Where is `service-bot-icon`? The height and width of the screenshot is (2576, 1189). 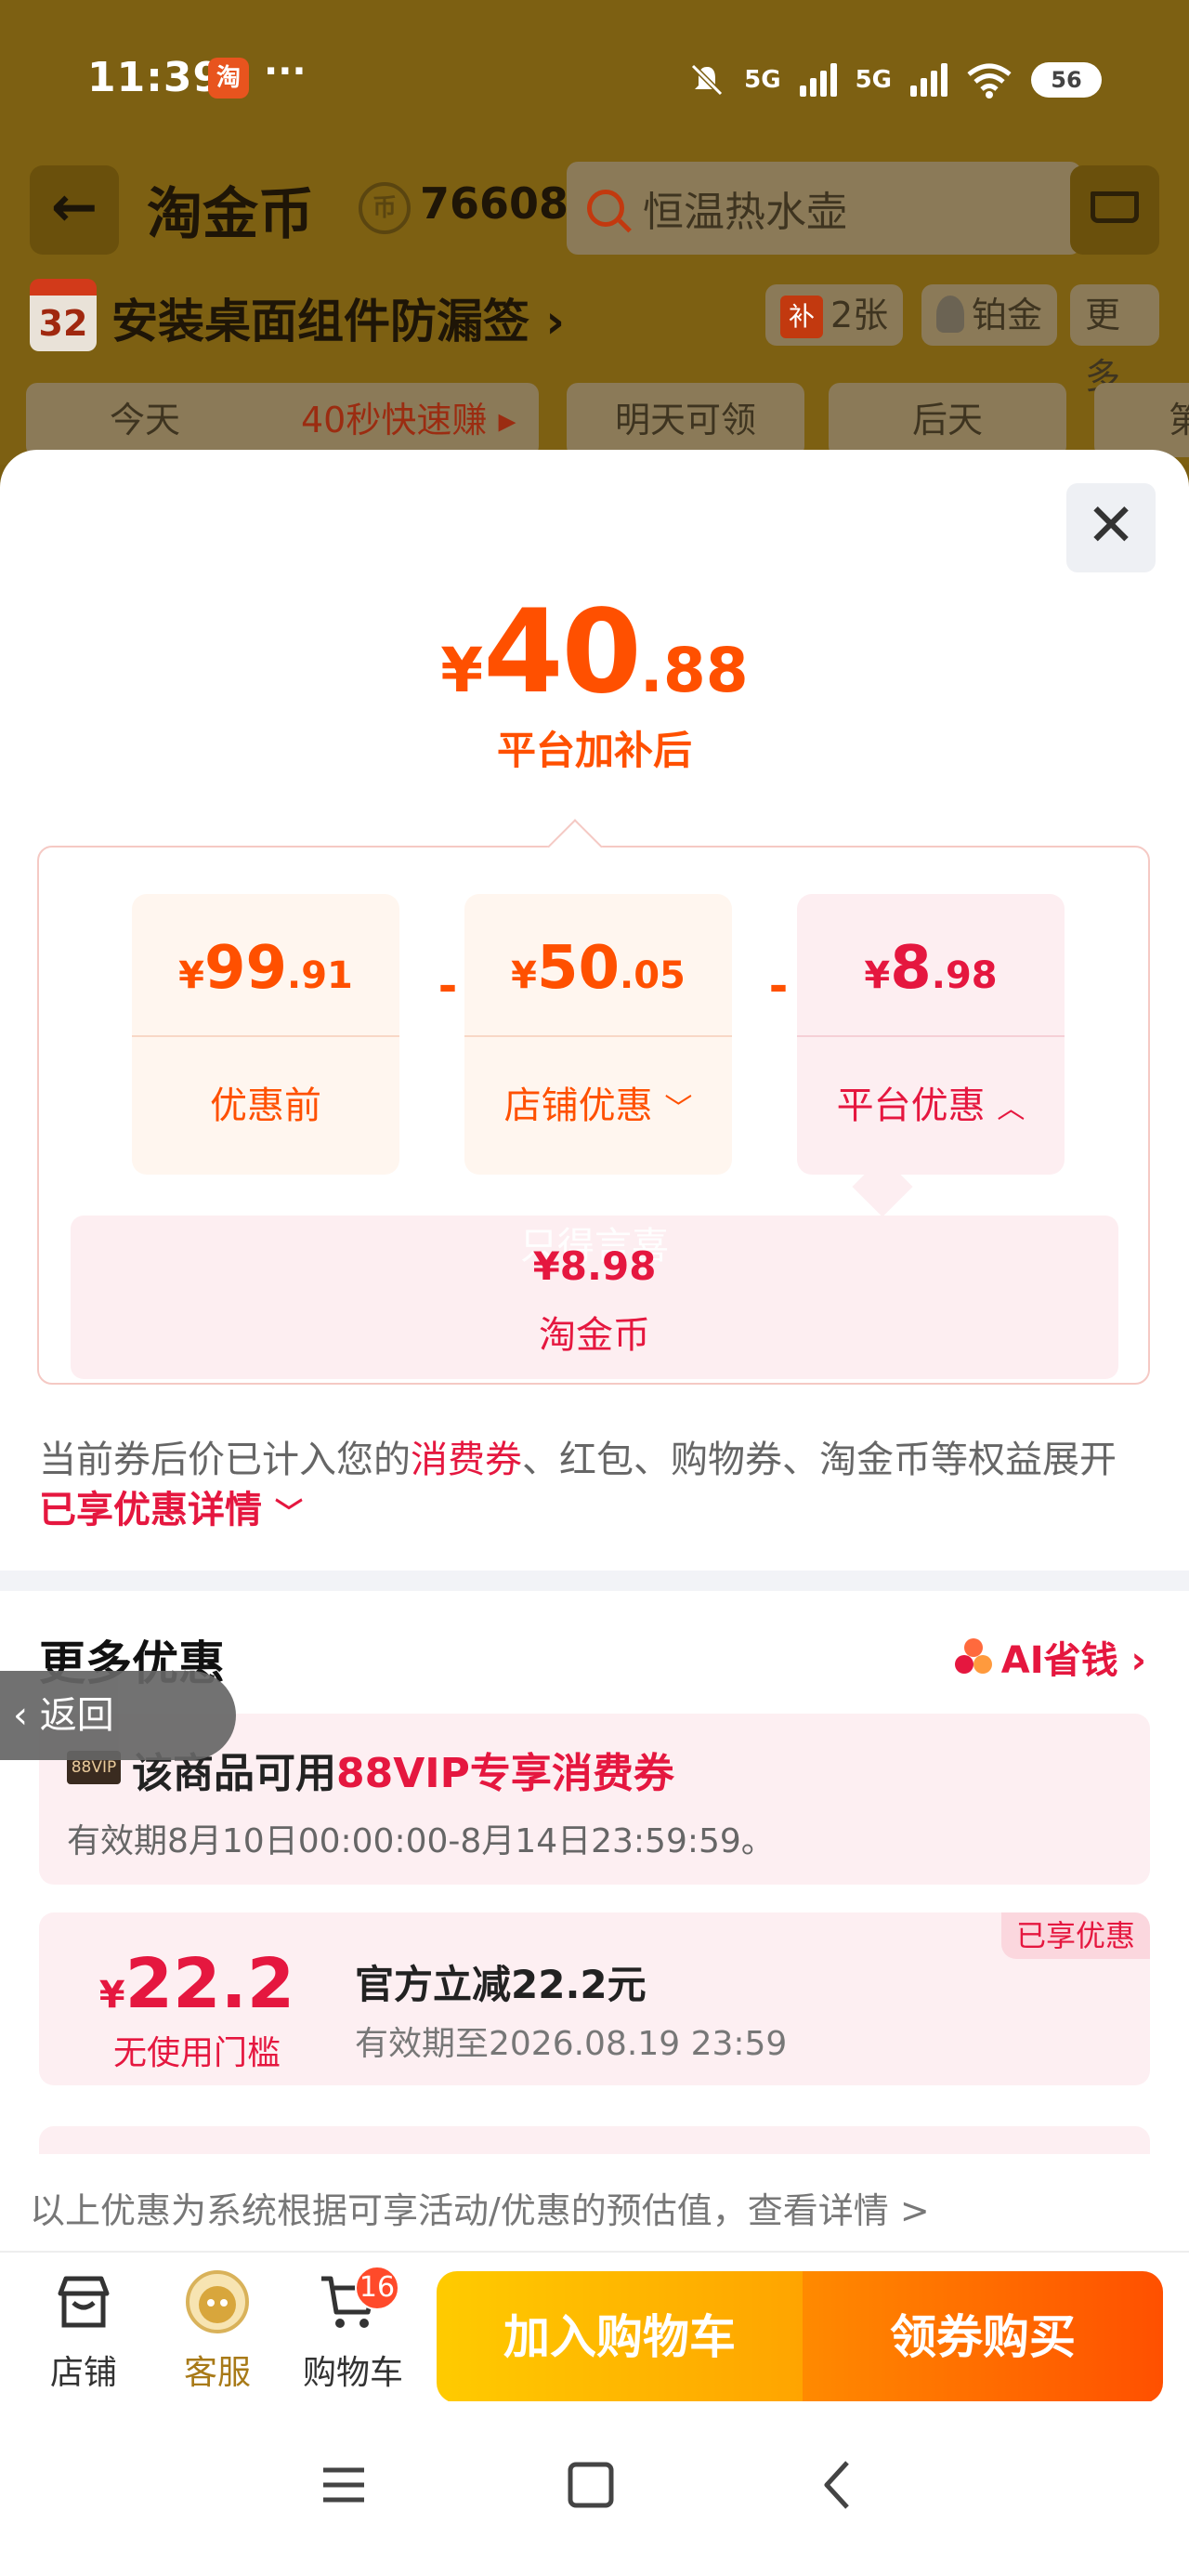 service-bot-icon is located at coordinates (218, 2301).